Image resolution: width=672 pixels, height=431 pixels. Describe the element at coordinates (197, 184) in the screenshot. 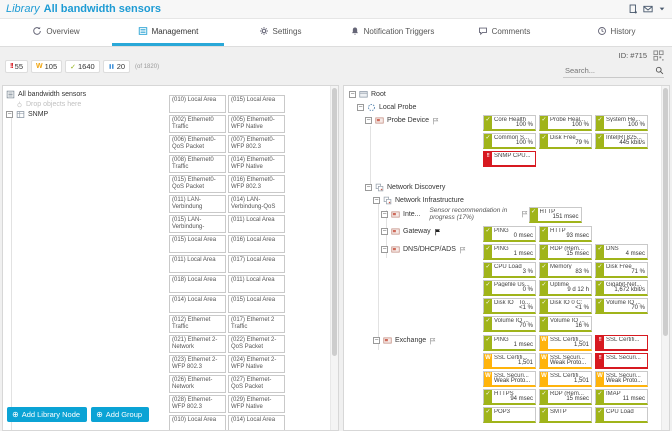

I see `library-sensor-item: (015) Ethernet0-QoS Packet` at that location.